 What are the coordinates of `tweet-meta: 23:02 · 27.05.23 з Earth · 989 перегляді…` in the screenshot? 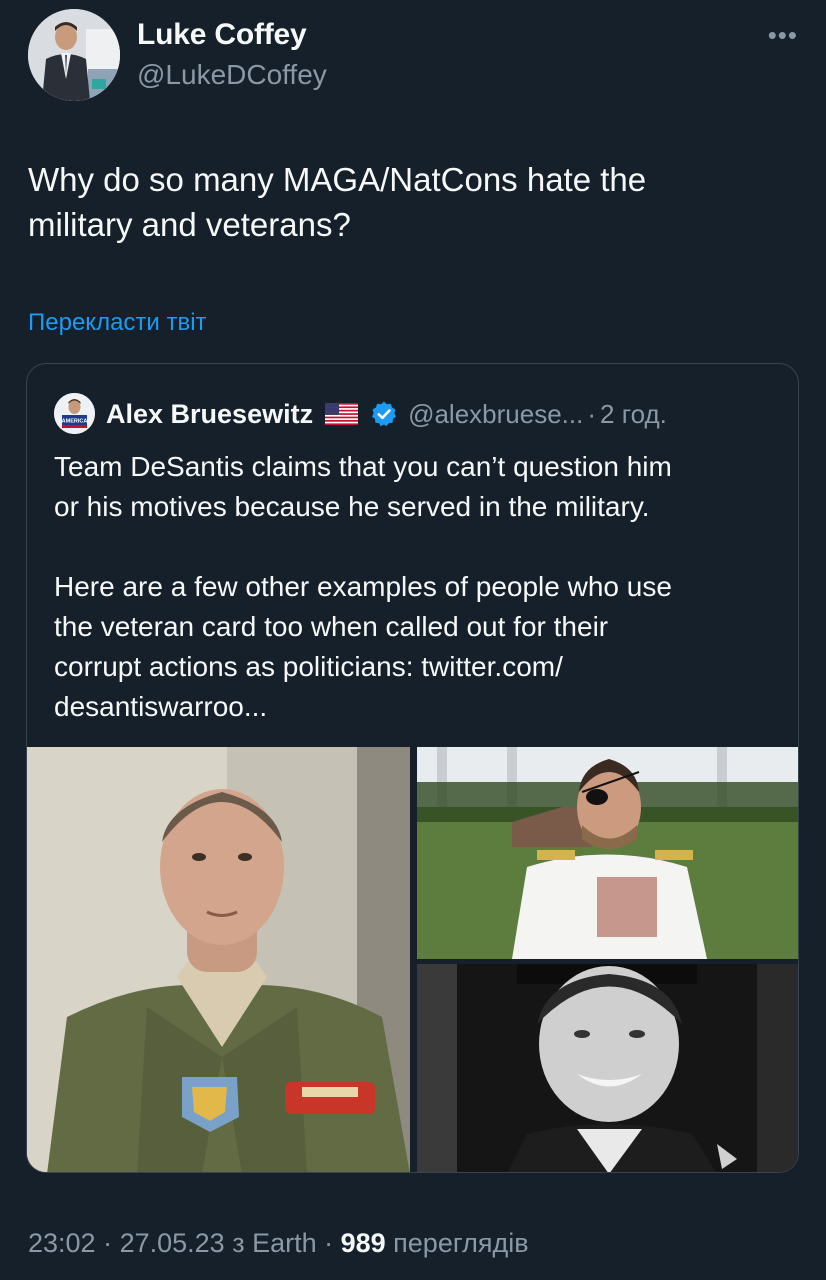 It's located at (278, 1243).